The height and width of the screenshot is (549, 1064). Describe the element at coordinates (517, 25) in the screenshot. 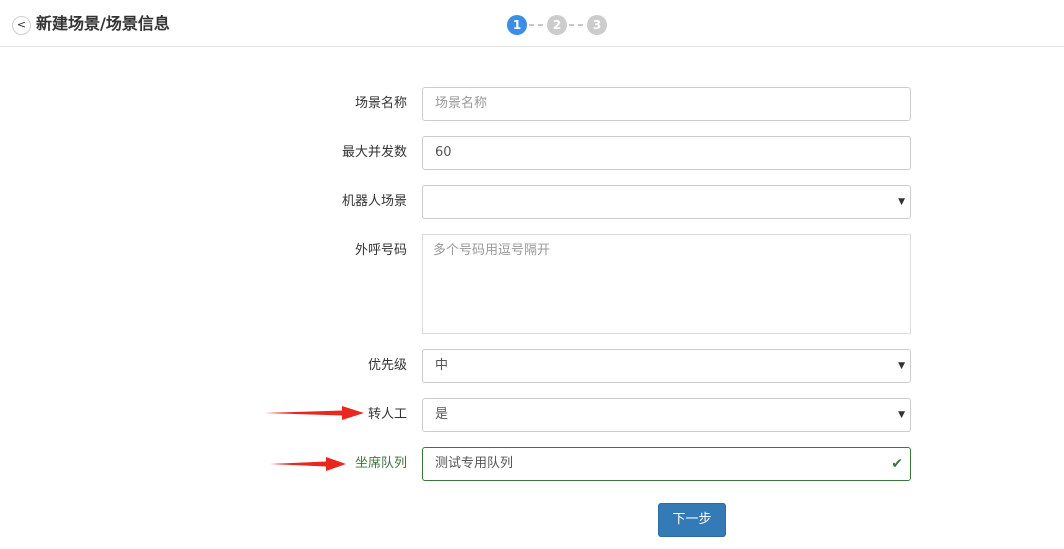

I see `step-1: 1` at that location.